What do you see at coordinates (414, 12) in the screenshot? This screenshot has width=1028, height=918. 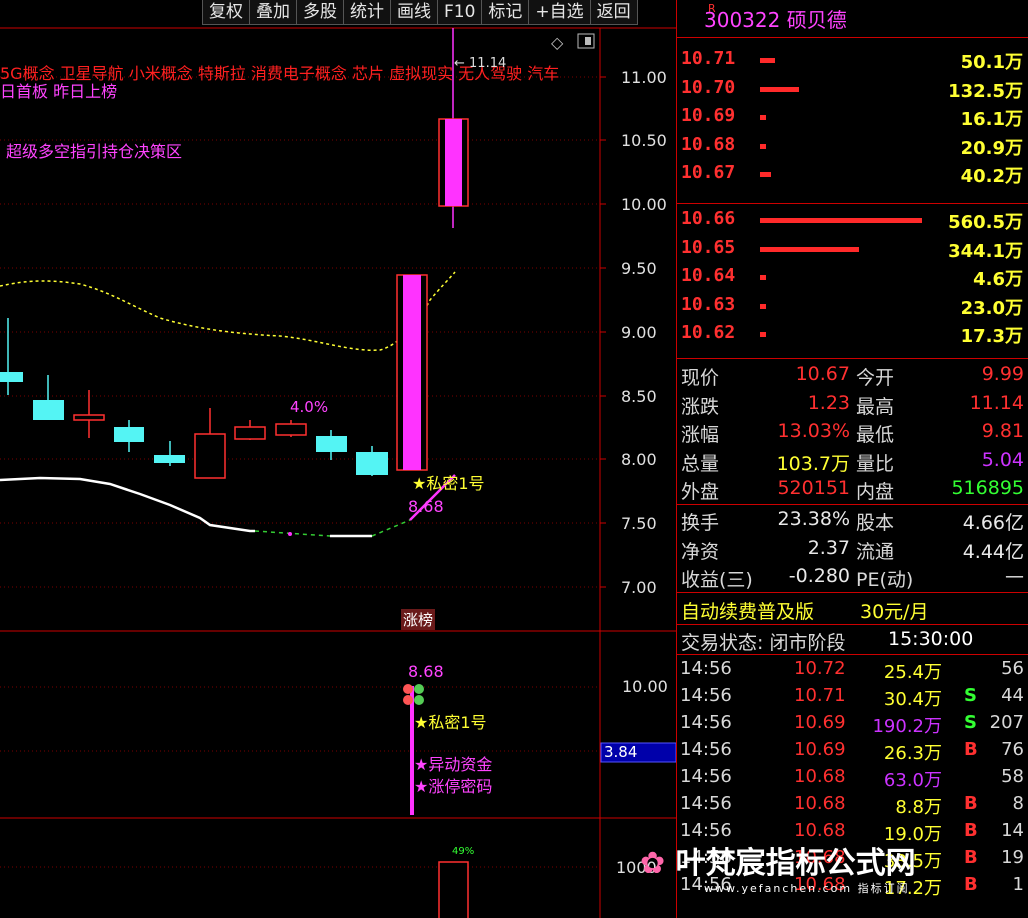 I see `toolbar-button-4: 画线` at bounding box center [414, 12].